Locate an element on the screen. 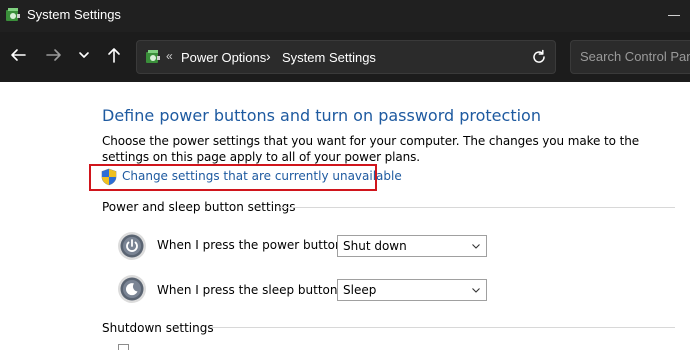 This screenshot has height=350, width=690. arrow-left-icon is located at coordinates (18, 55).